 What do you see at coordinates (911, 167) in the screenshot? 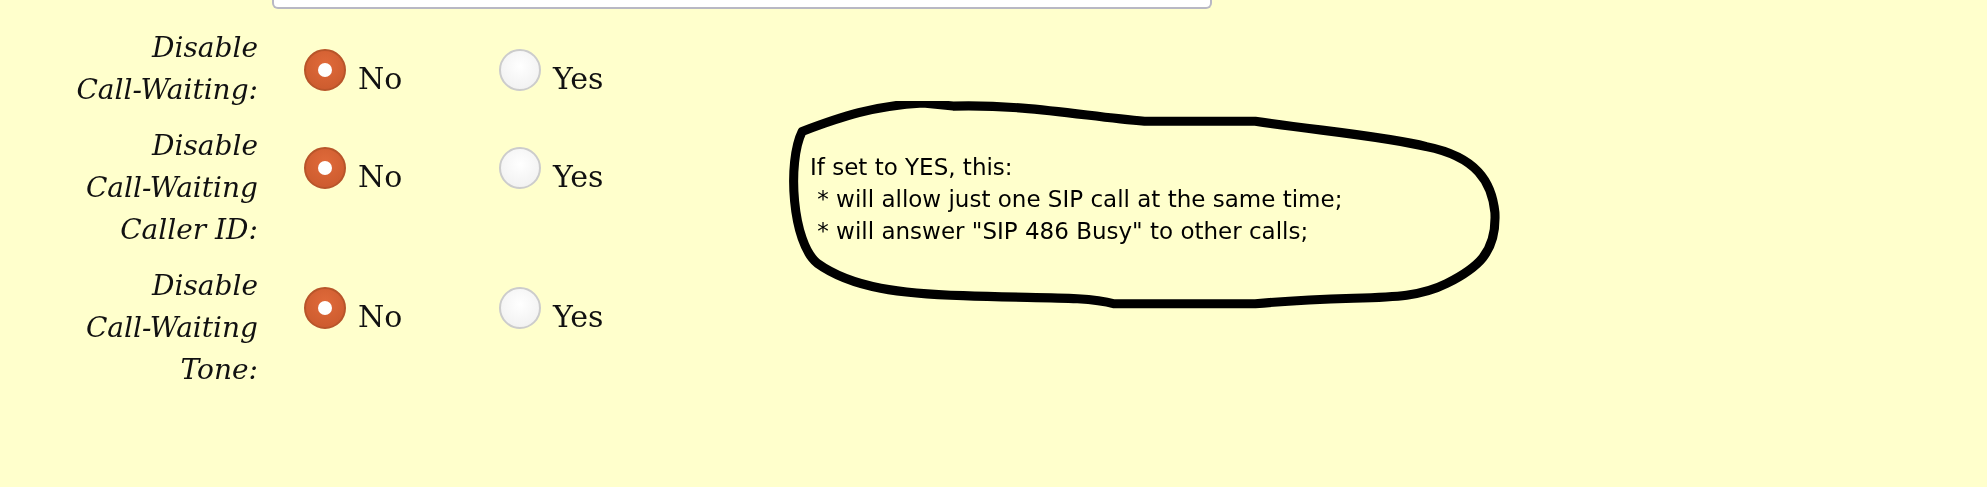
I see `note-text: If set to YES, this:` at bounding box center [911, 167].